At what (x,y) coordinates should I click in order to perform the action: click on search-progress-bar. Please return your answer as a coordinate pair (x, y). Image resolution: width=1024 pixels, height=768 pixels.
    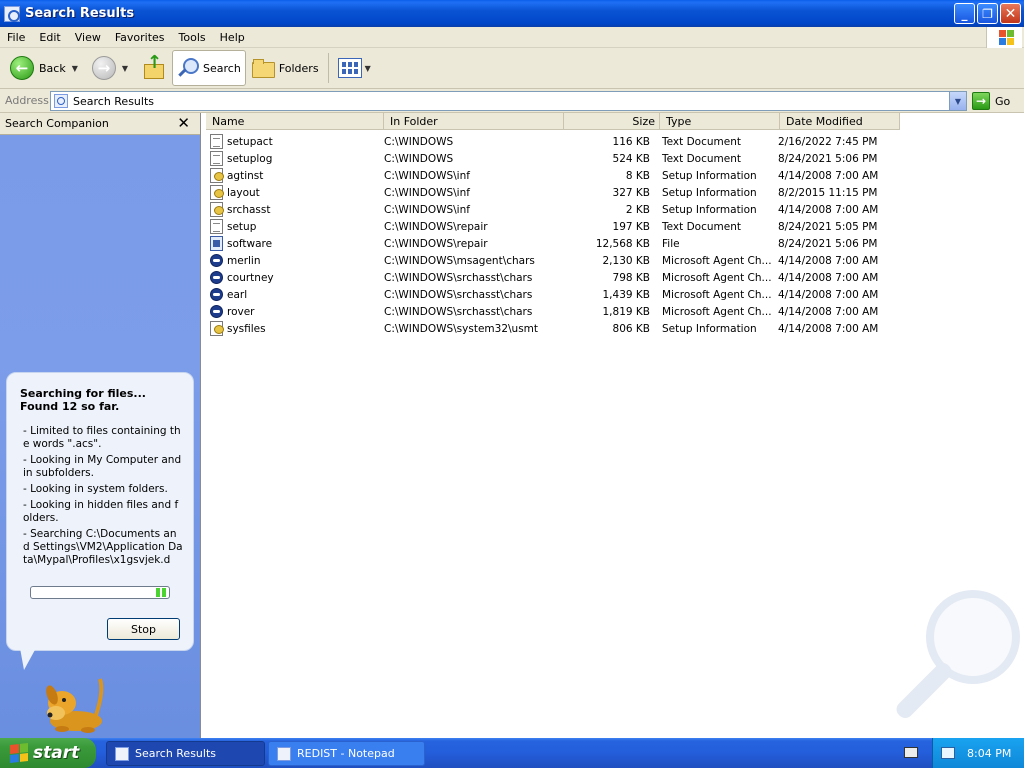
    Looking at the image, I should click on (100, 592).